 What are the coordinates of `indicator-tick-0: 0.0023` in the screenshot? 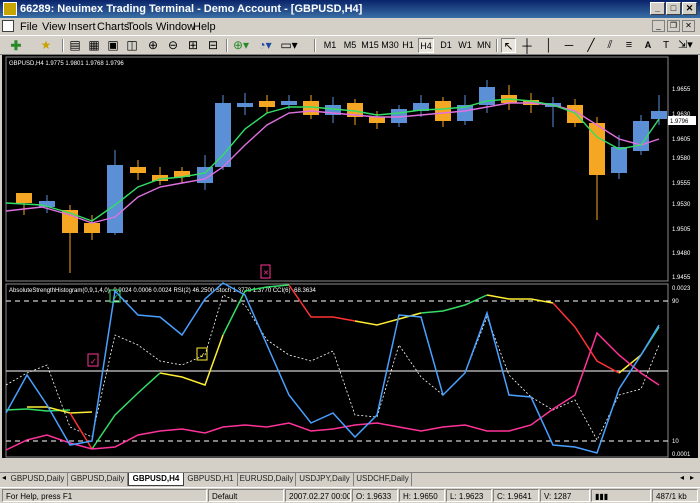 It's located at (681, 289).